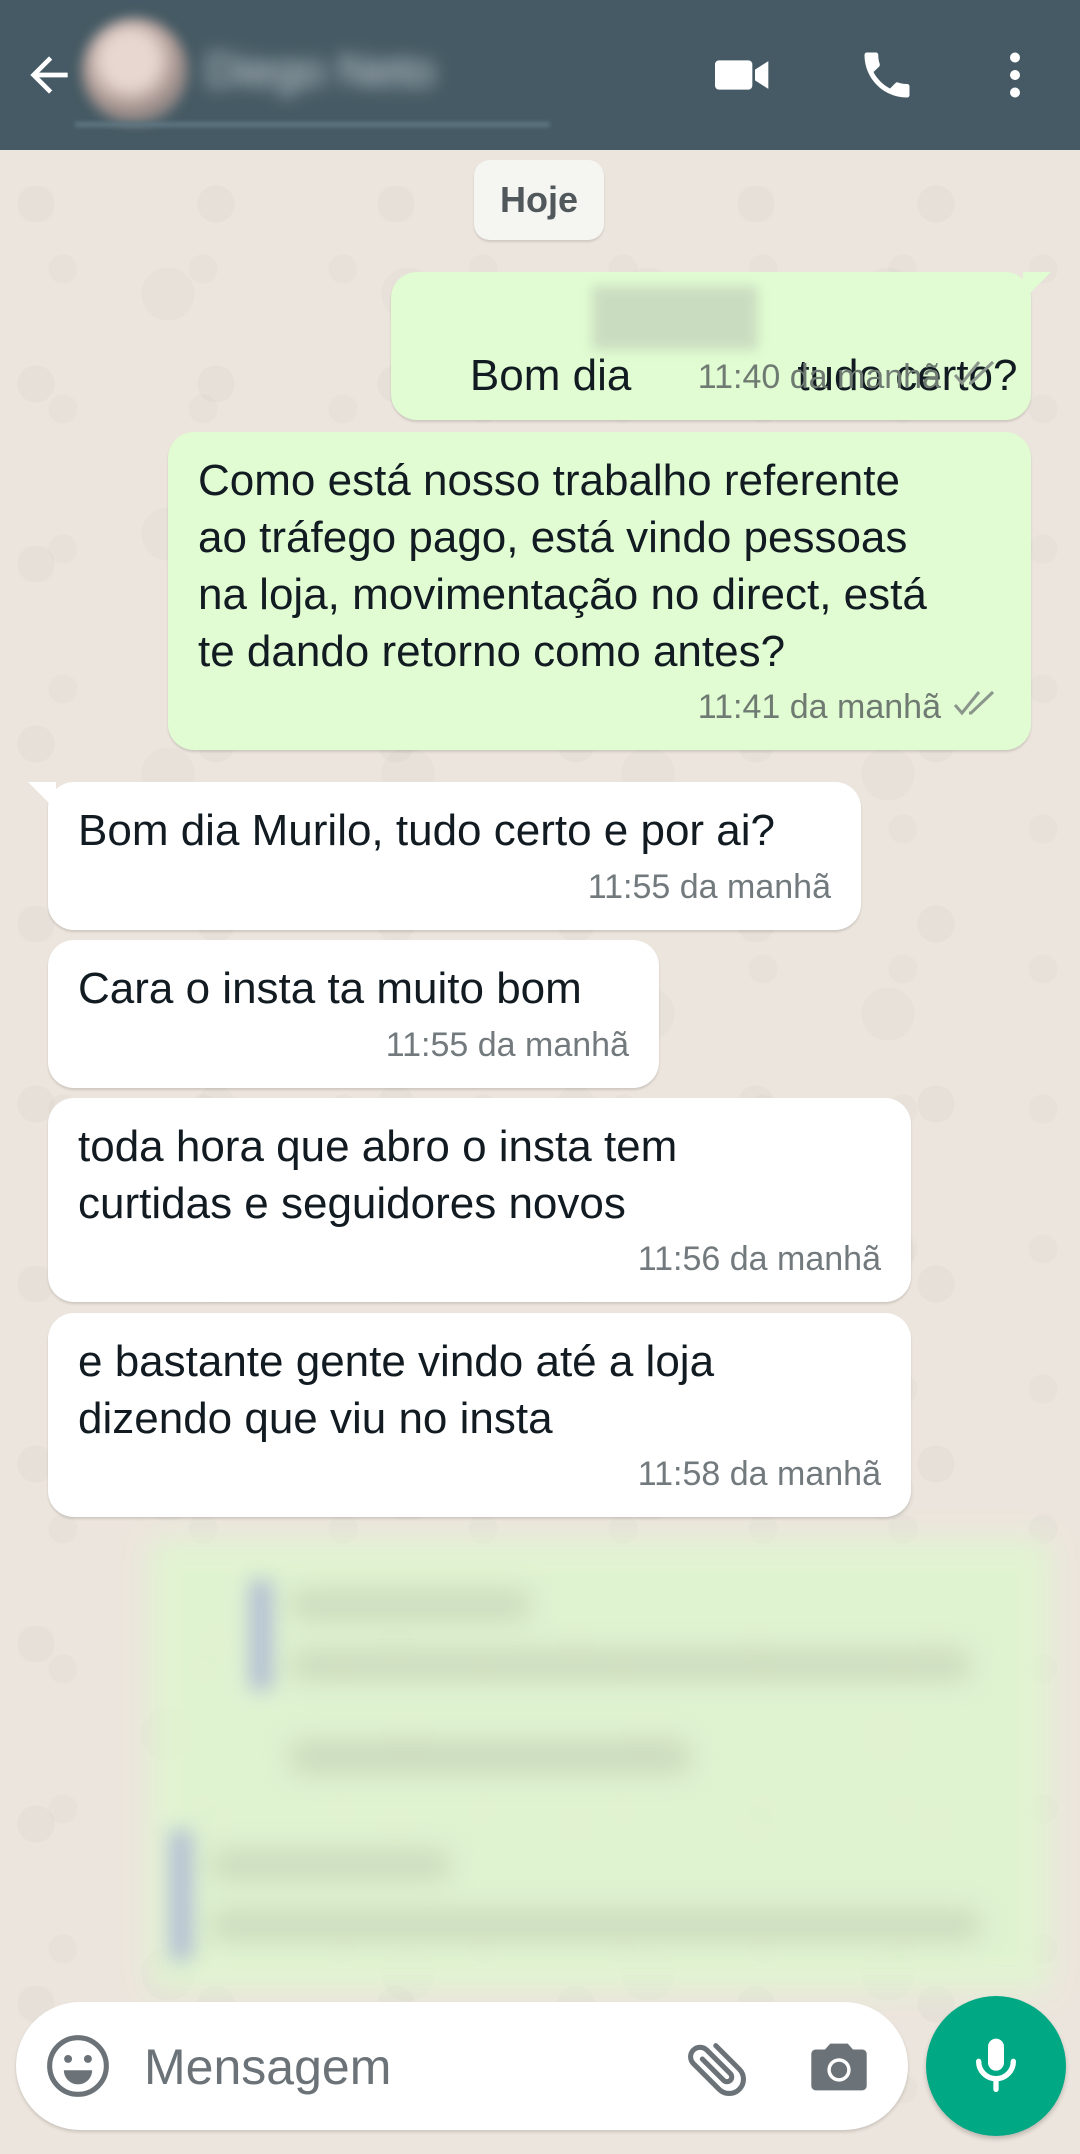 The height and width of the screenshot is (2154, 1080). I want to click on contact-name-redaction, so click(312, 124).